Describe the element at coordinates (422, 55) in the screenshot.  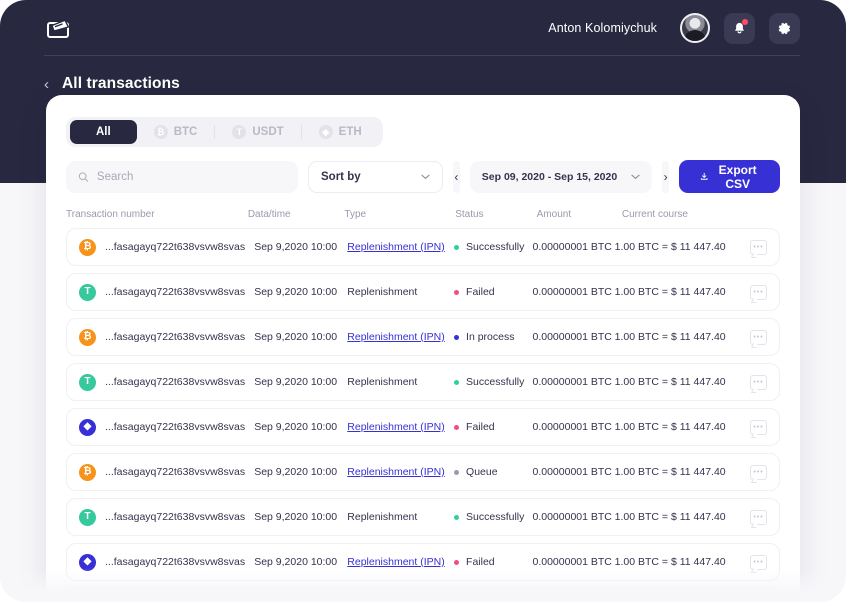
I see `header-divider` at that location.